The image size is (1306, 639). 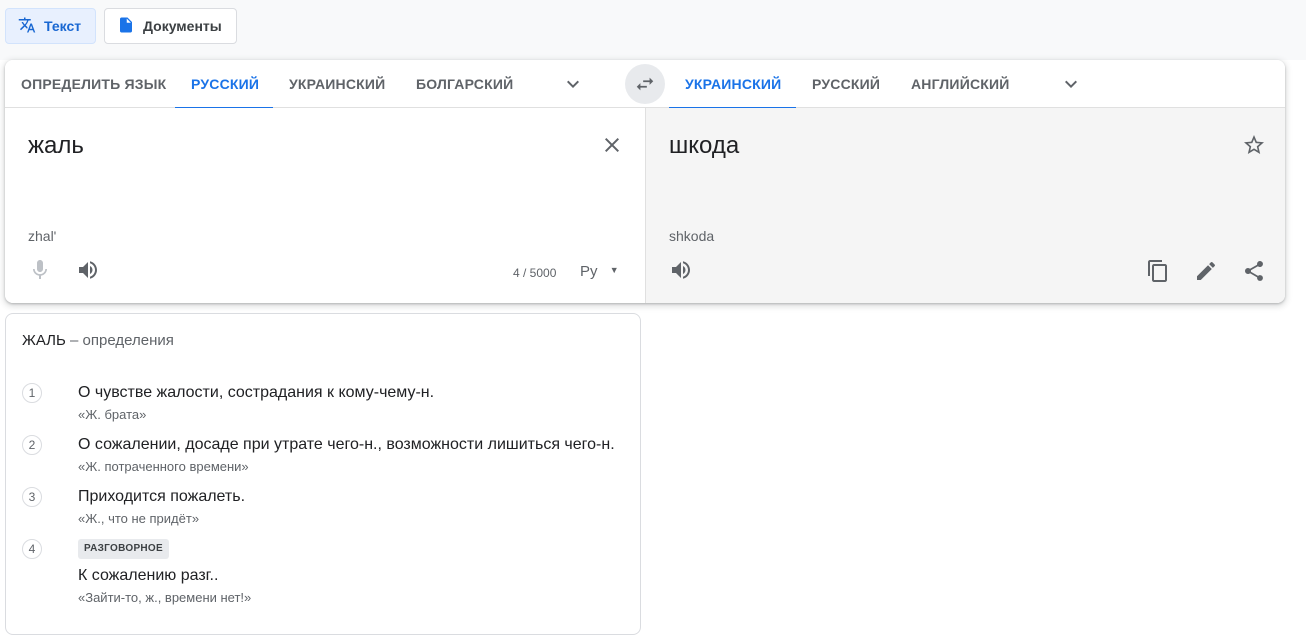 What do you see at coordinates (44, 340) in the screenshot?
I see `definitions-word: ЖАЛЬ` at bounding box center [44, 340].